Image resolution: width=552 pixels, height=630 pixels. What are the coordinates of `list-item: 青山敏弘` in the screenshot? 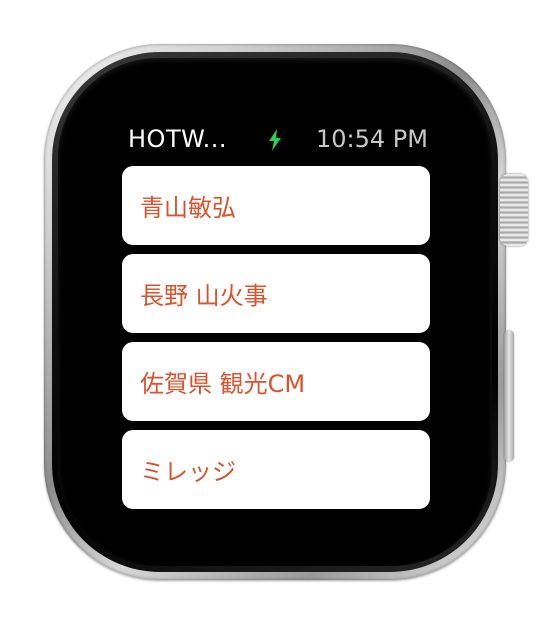 It's located at (276, 205).